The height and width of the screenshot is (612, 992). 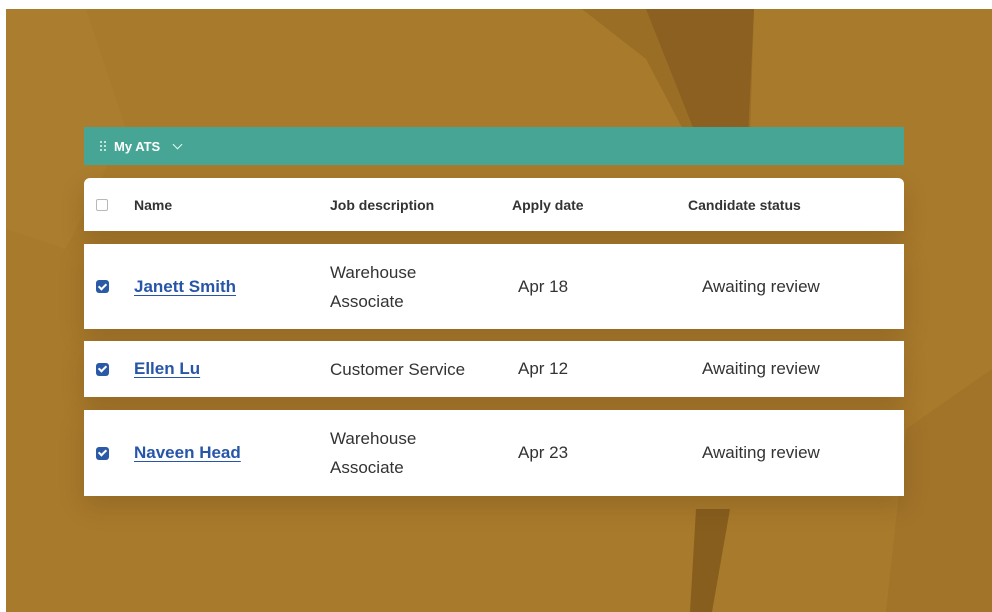 I want to click on app-toolbar: My ATS, so click(x=494, y=146).